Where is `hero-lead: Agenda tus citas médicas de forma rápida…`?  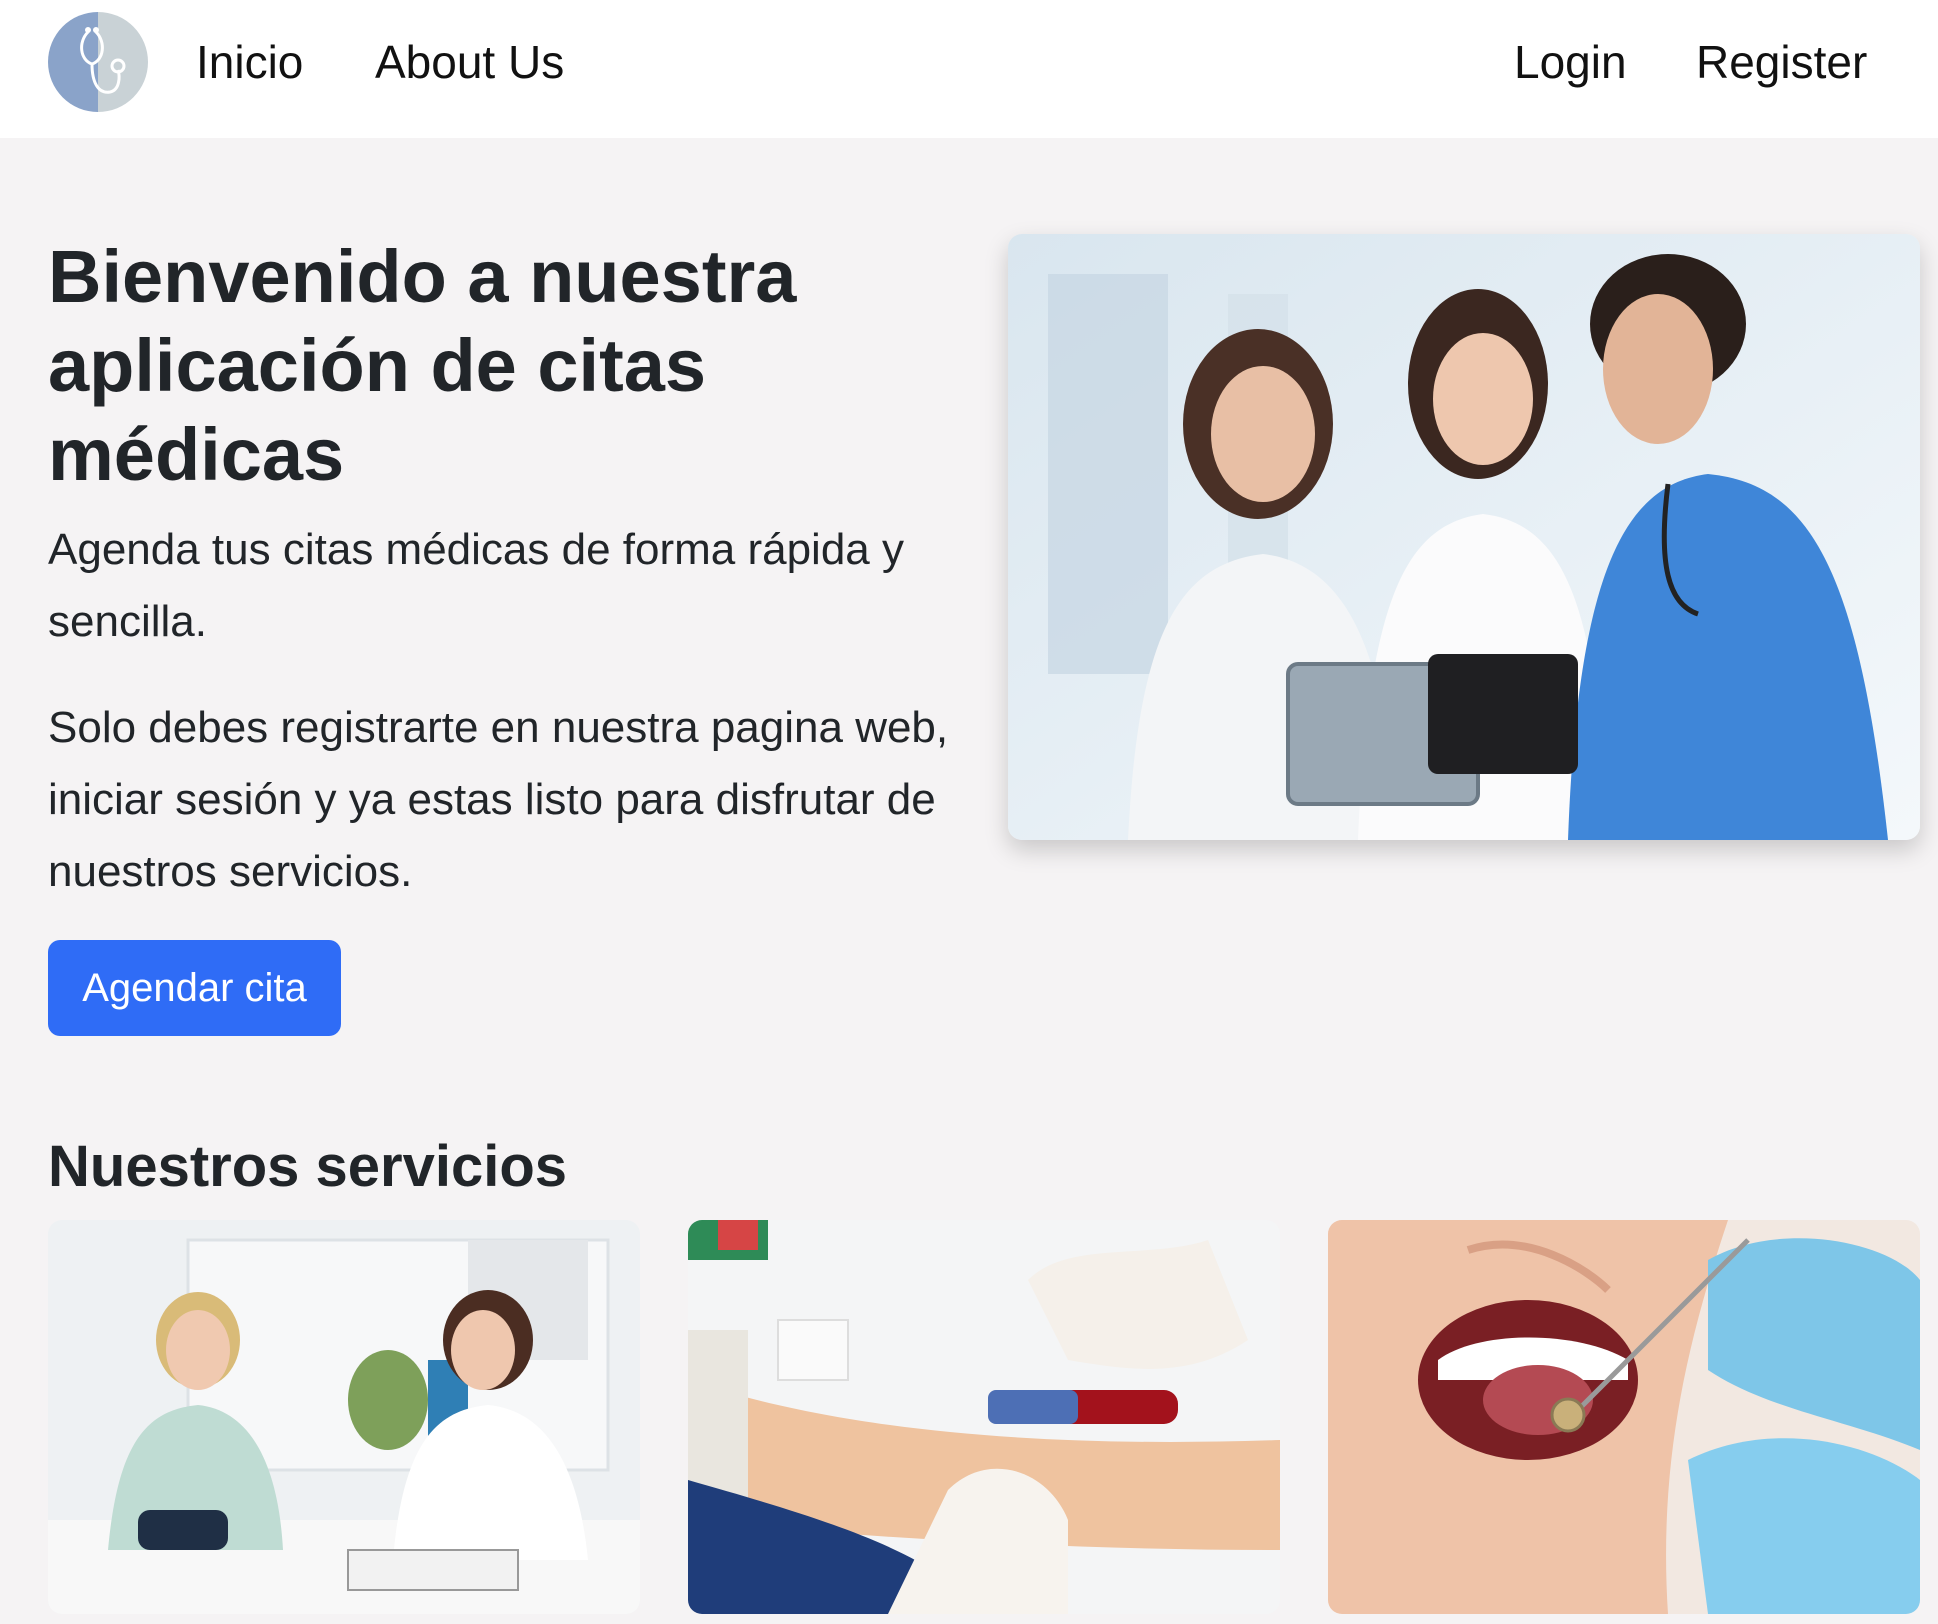
hero-lead: Agenda tus citas médicas de forma rápida… is located at coordinates (476, 585).